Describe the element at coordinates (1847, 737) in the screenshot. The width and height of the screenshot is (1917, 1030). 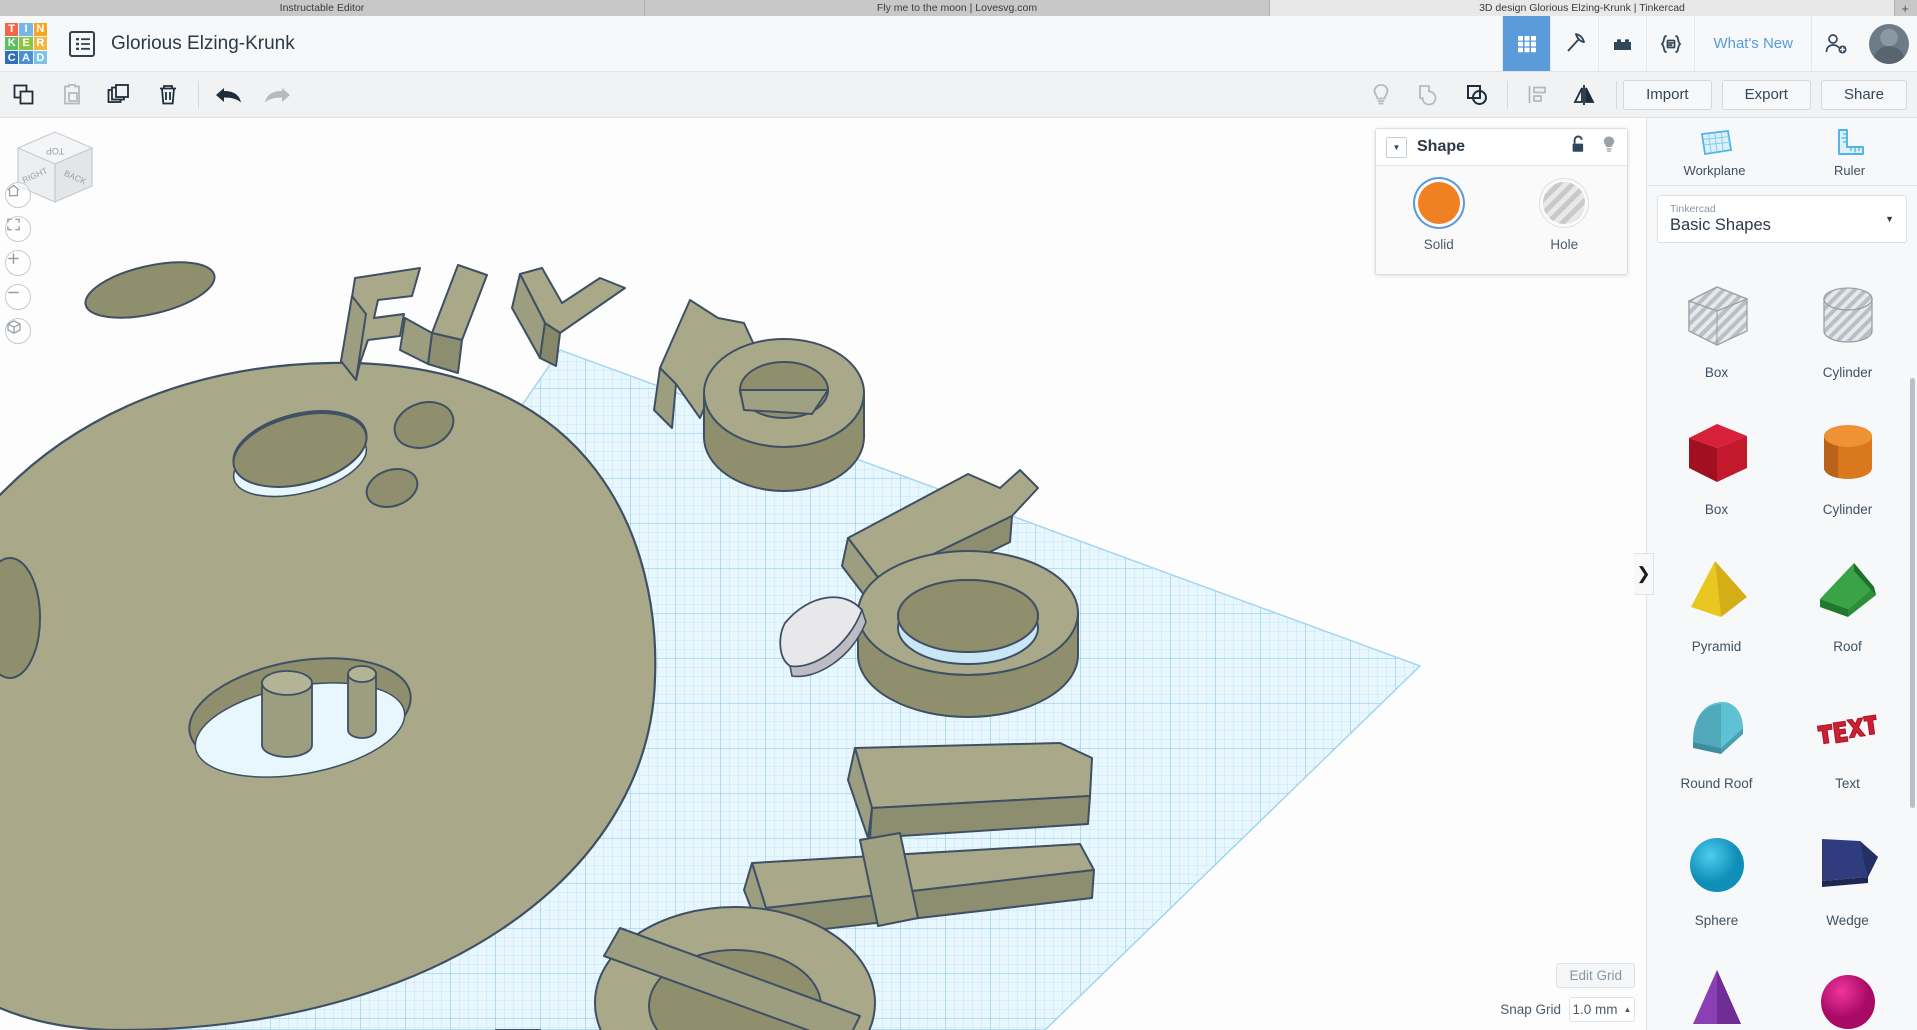
I see `shape-item-text: Text` at that location.